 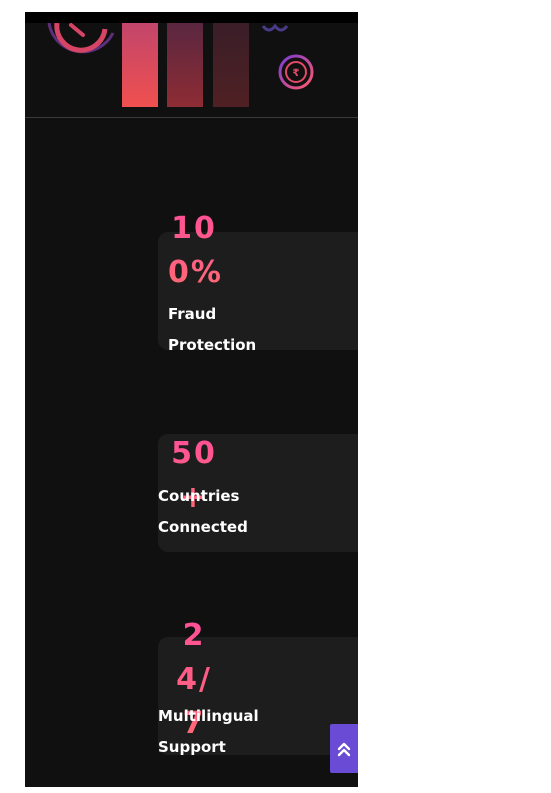 I want to click on stat-label: Countries Connected, so click(x=203, y=511).